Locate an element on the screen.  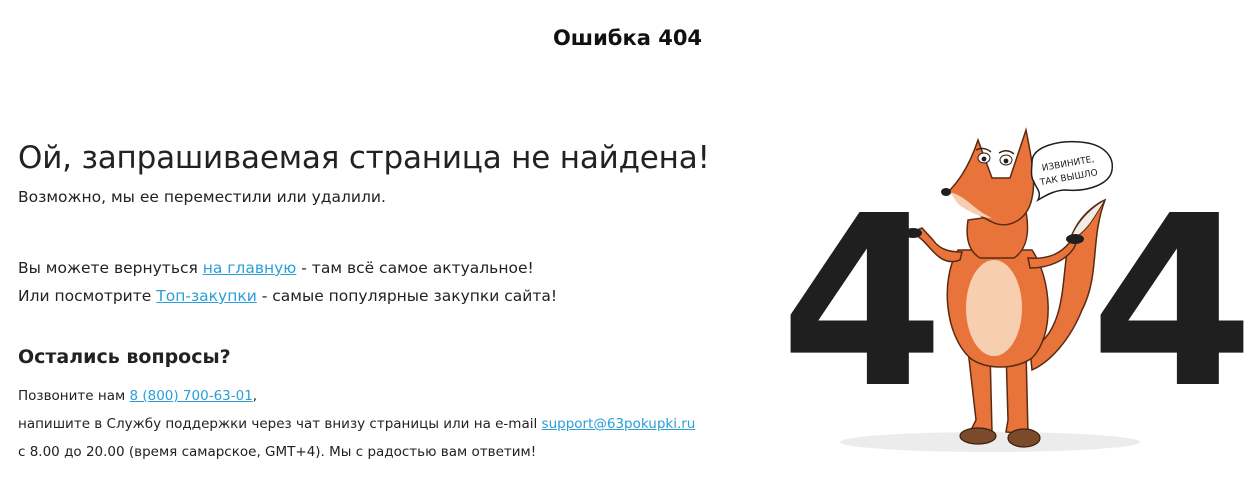
page-title: Ошибка 404 is located at coordinates (627, 38).